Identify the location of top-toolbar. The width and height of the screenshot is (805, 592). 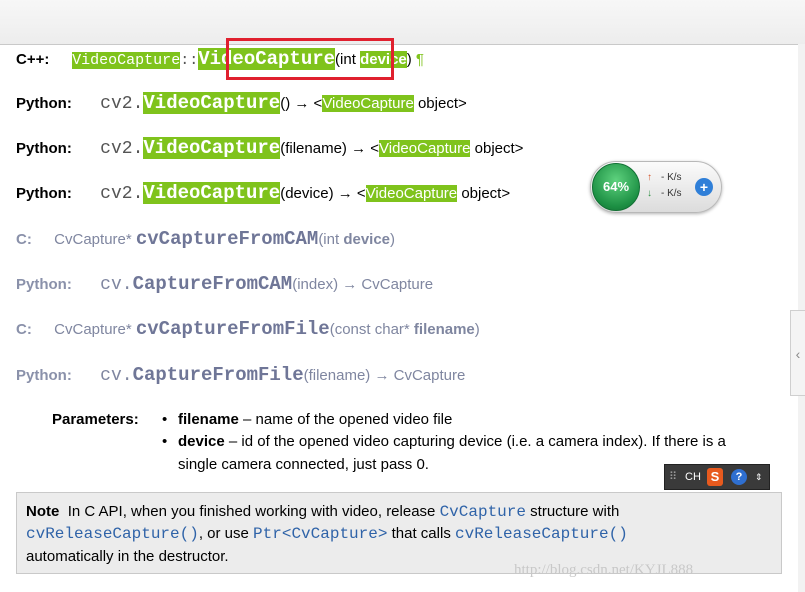
(402, 22).